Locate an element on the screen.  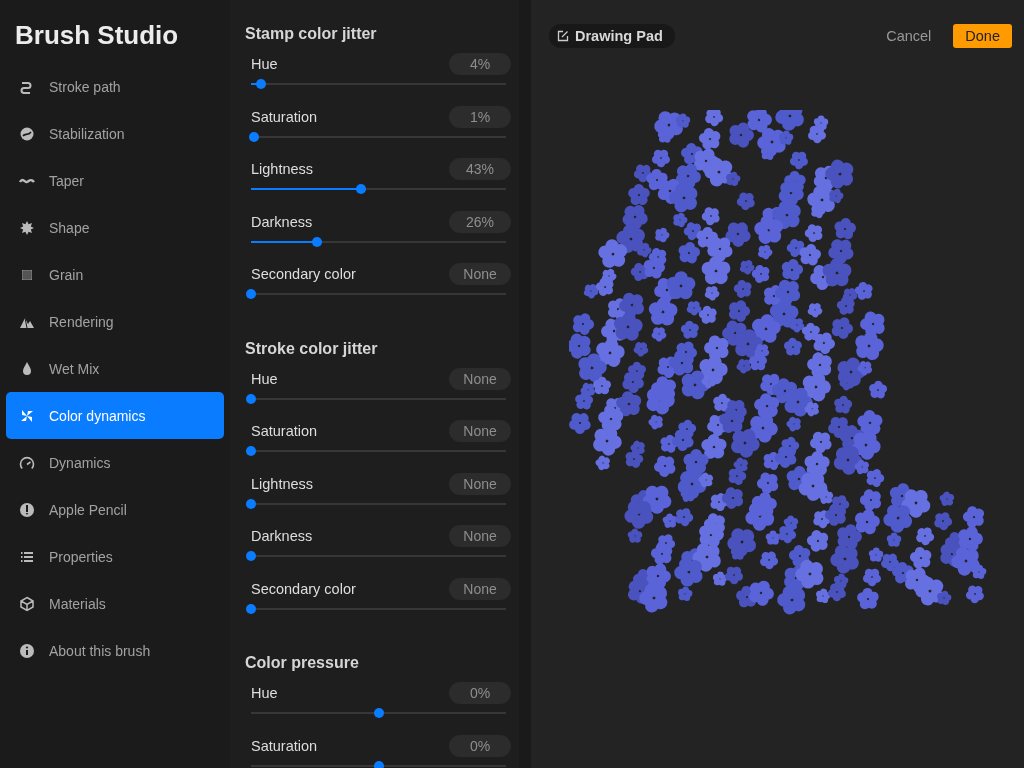
sidebar-item: Properties is located at coordinates (115, 556).